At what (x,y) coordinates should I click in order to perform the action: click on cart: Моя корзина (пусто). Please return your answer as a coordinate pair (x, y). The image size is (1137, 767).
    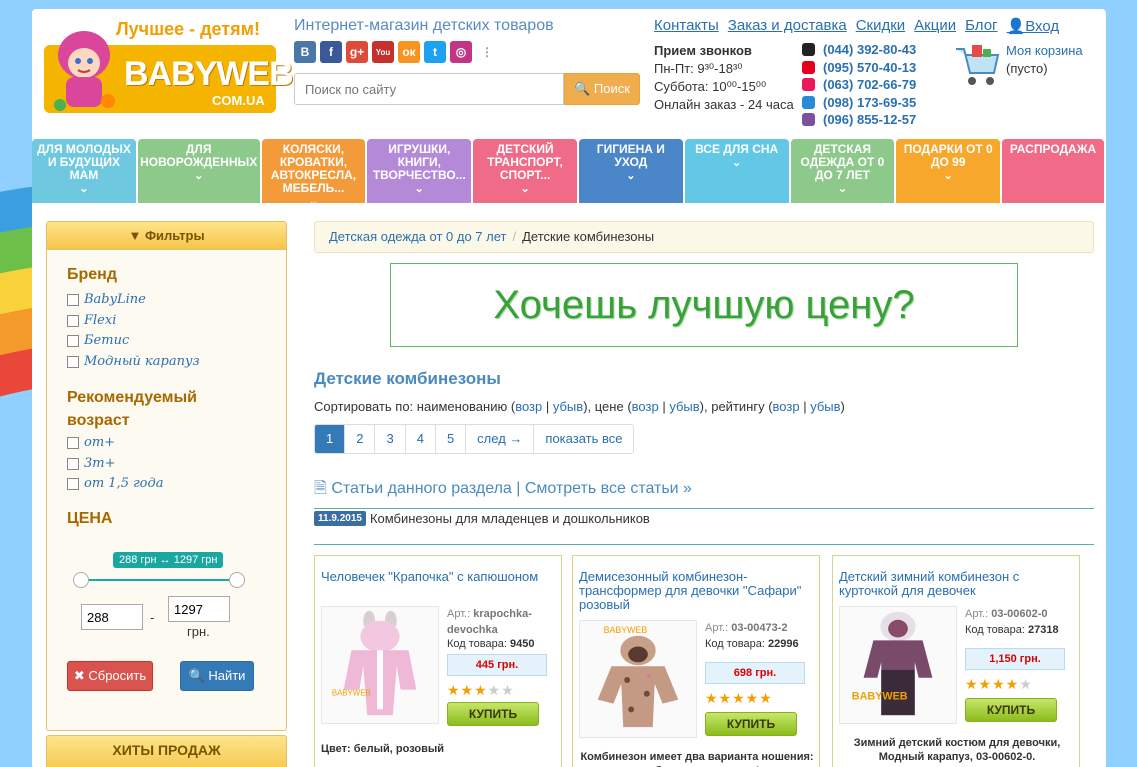
    Looking at the image, I should click on (1027, 71).